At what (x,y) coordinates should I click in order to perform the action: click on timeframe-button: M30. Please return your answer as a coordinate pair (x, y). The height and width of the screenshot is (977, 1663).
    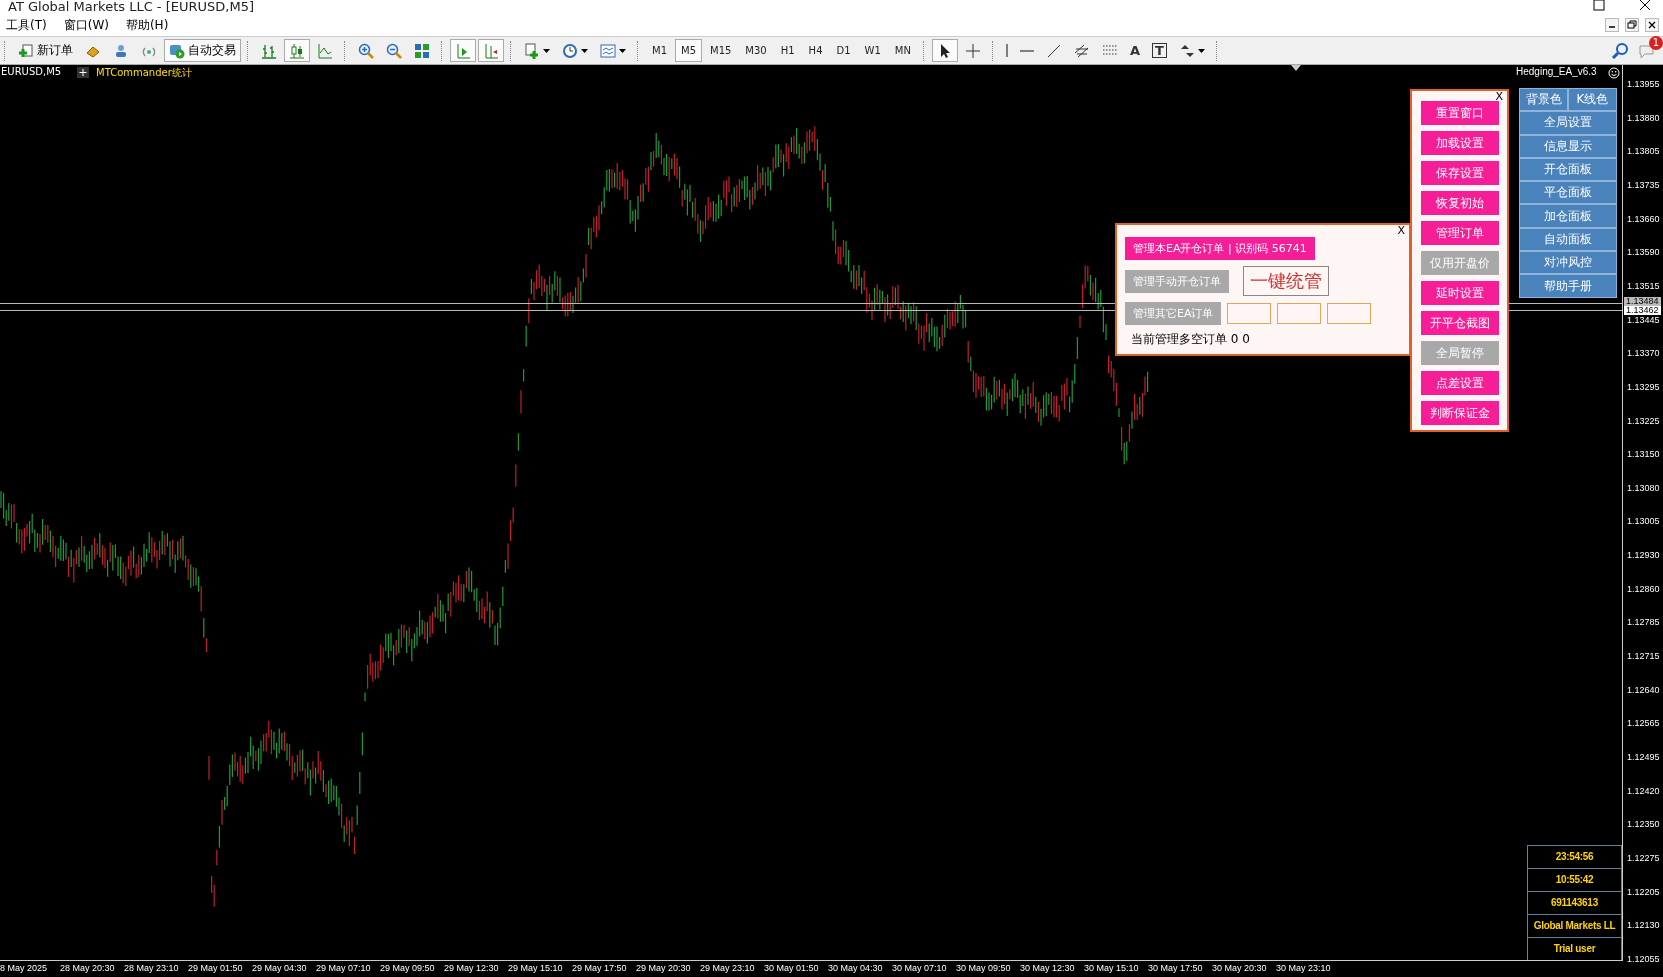
    Looking at the image, I should click on (756, 50).